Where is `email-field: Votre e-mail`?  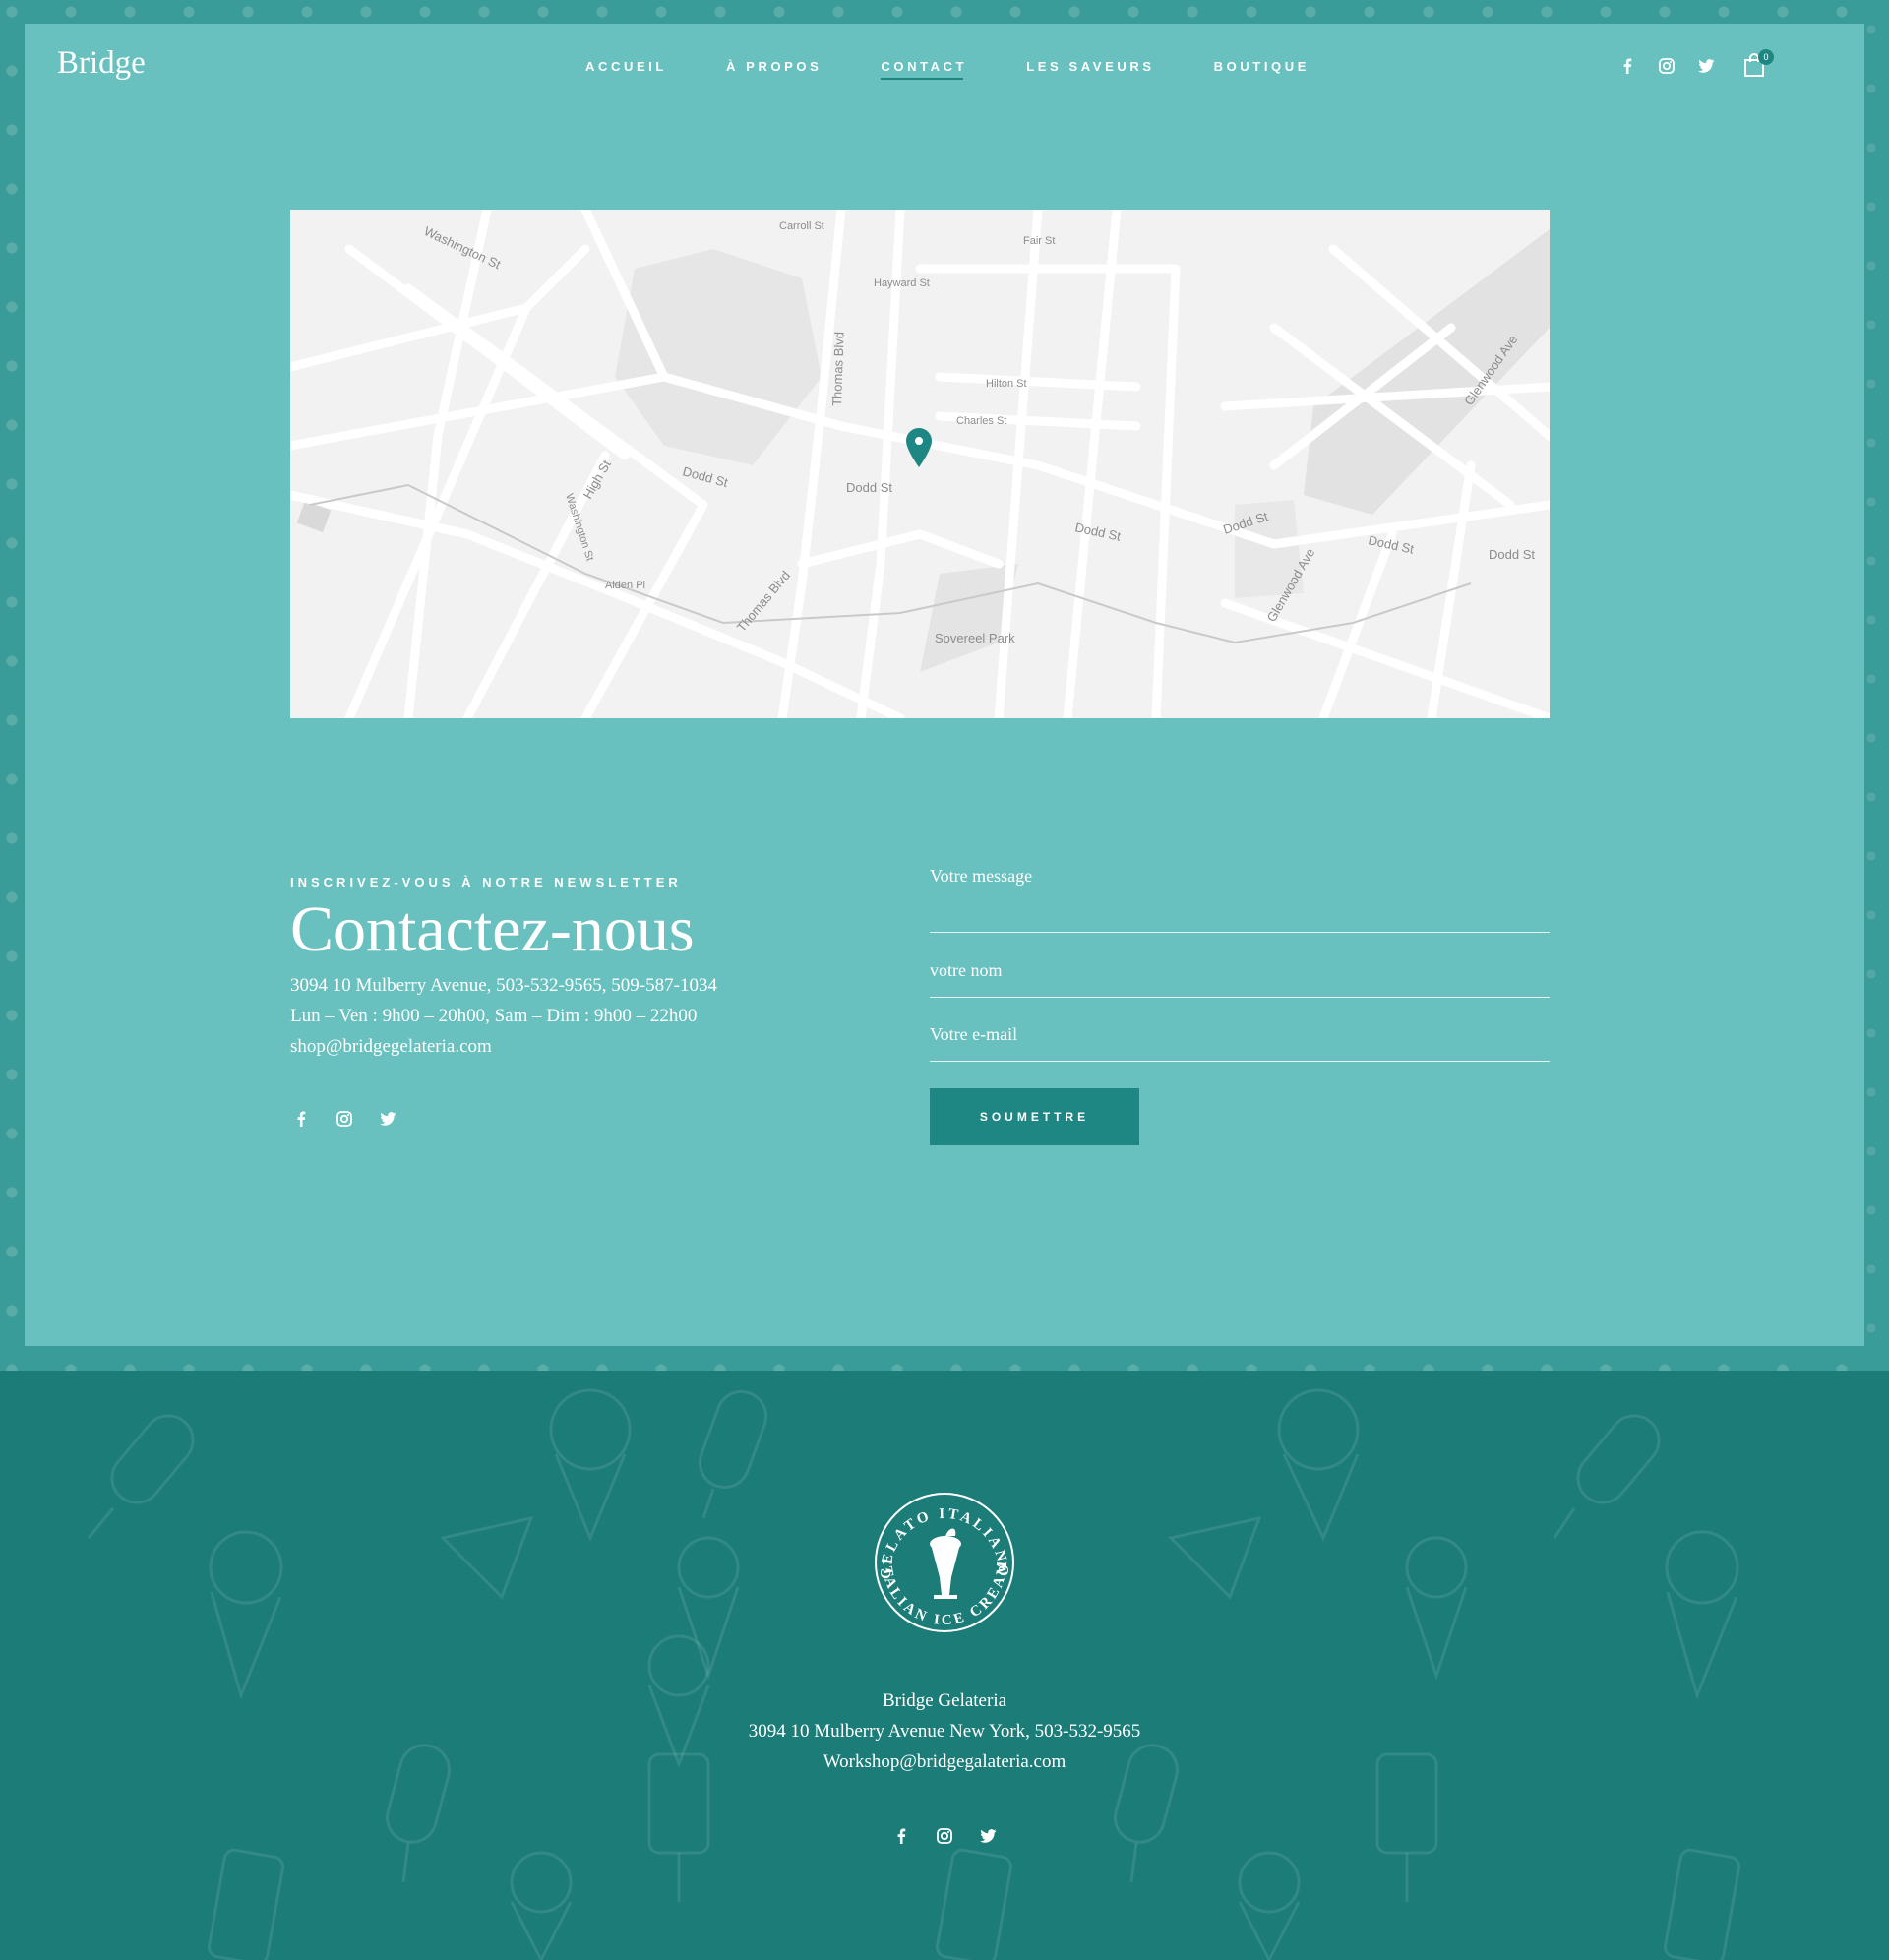
email-field: Votre e-mail is located at coordinates (1240, 1043).